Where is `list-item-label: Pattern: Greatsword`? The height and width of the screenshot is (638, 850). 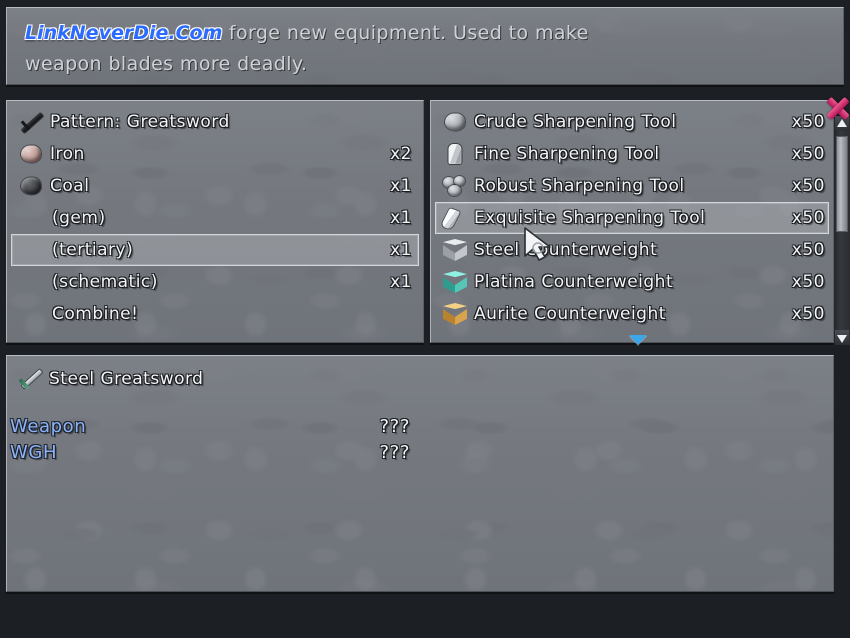
list-item-label: Pattern: Greatsword is located at coordinates (140, 122).